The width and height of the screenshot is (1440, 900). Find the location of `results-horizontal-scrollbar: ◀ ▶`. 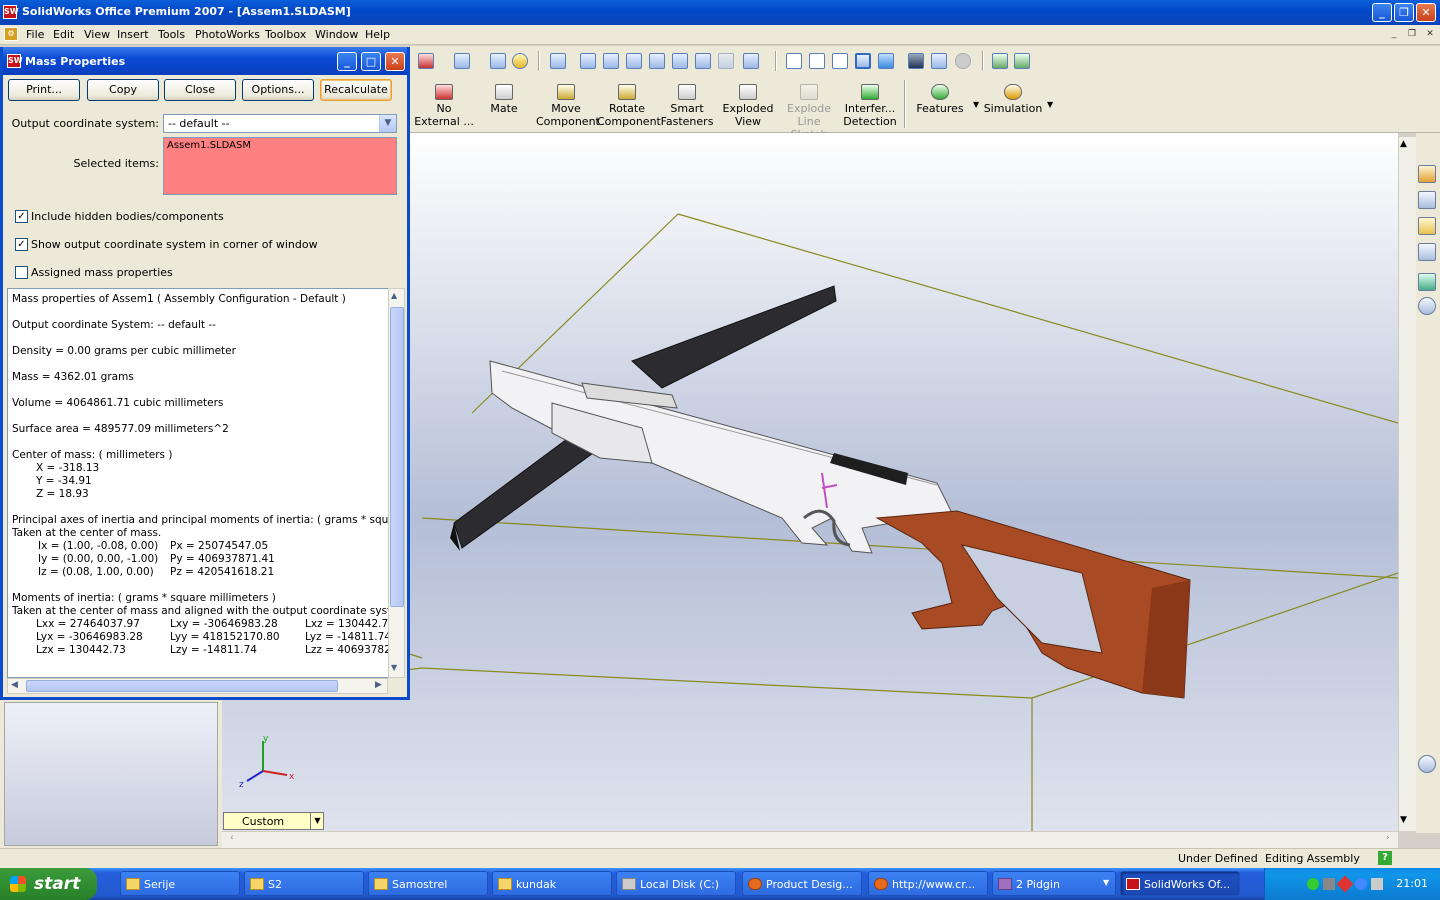

results-horizontal-scrollbar: ◀ ▶ is located at coordinates (197, 686).